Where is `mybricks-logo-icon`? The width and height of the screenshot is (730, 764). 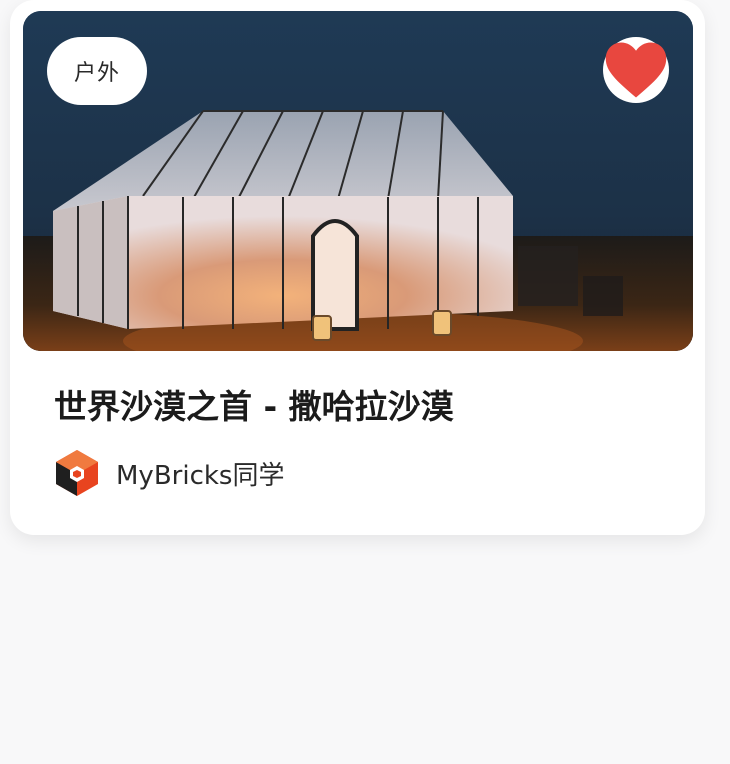 mybricks-logo-icon is located at coordinates (77, 473).